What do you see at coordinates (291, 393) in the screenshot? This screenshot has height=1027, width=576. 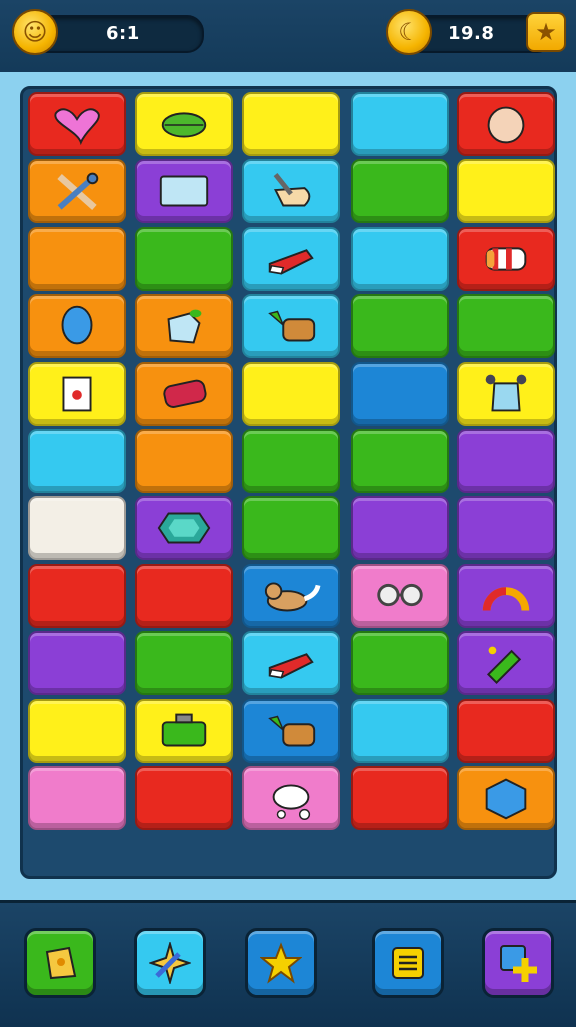 I see `tile-yellow-lemon` at bounding box center [291, 393].